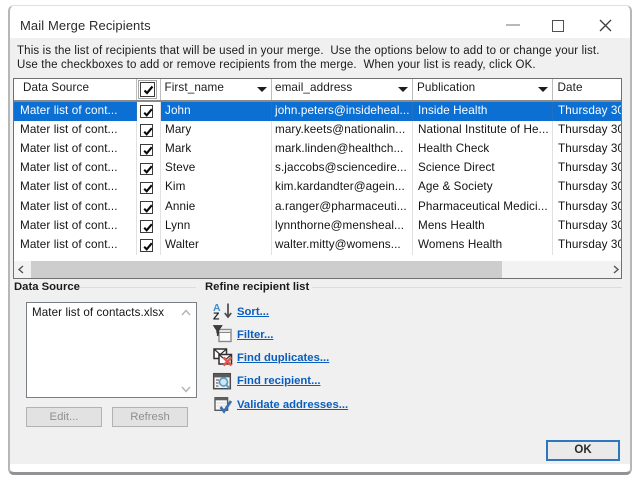  Describe the element at coordinates (216, 316) in the screenshot. I see `svg-text: Z` at that location.